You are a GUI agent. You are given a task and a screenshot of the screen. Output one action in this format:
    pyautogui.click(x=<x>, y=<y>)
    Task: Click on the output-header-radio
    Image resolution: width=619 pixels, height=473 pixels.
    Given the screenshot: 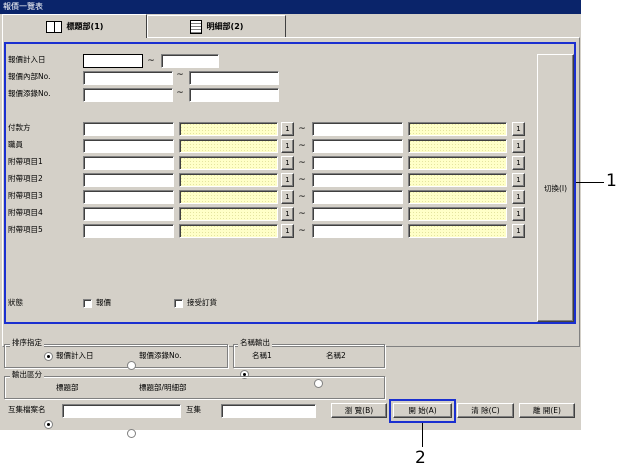 What is the action you would take?
    pyautogui.click(x=48, y=424)
    